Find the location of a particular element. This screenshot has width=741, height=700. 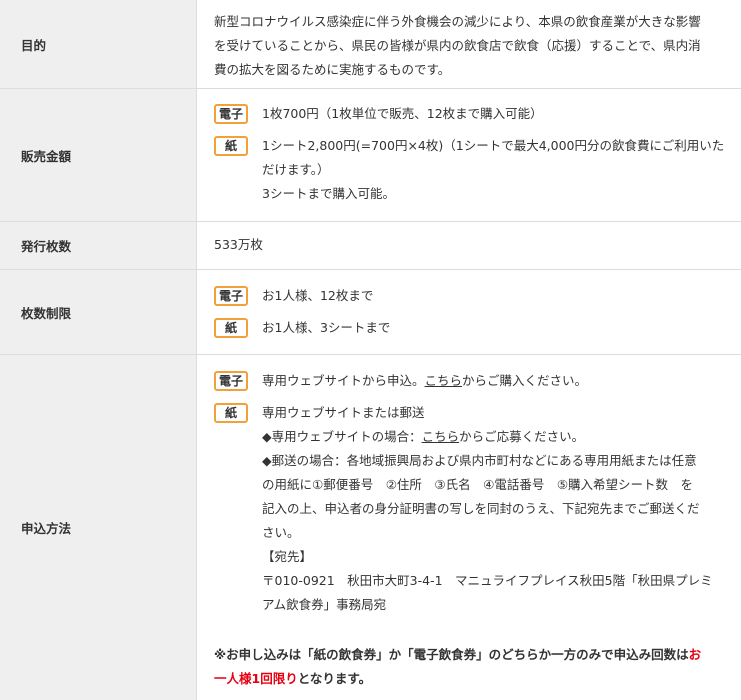

note-line-2: 一人様1回限りとなります。 is located at coordinates (292, 679).